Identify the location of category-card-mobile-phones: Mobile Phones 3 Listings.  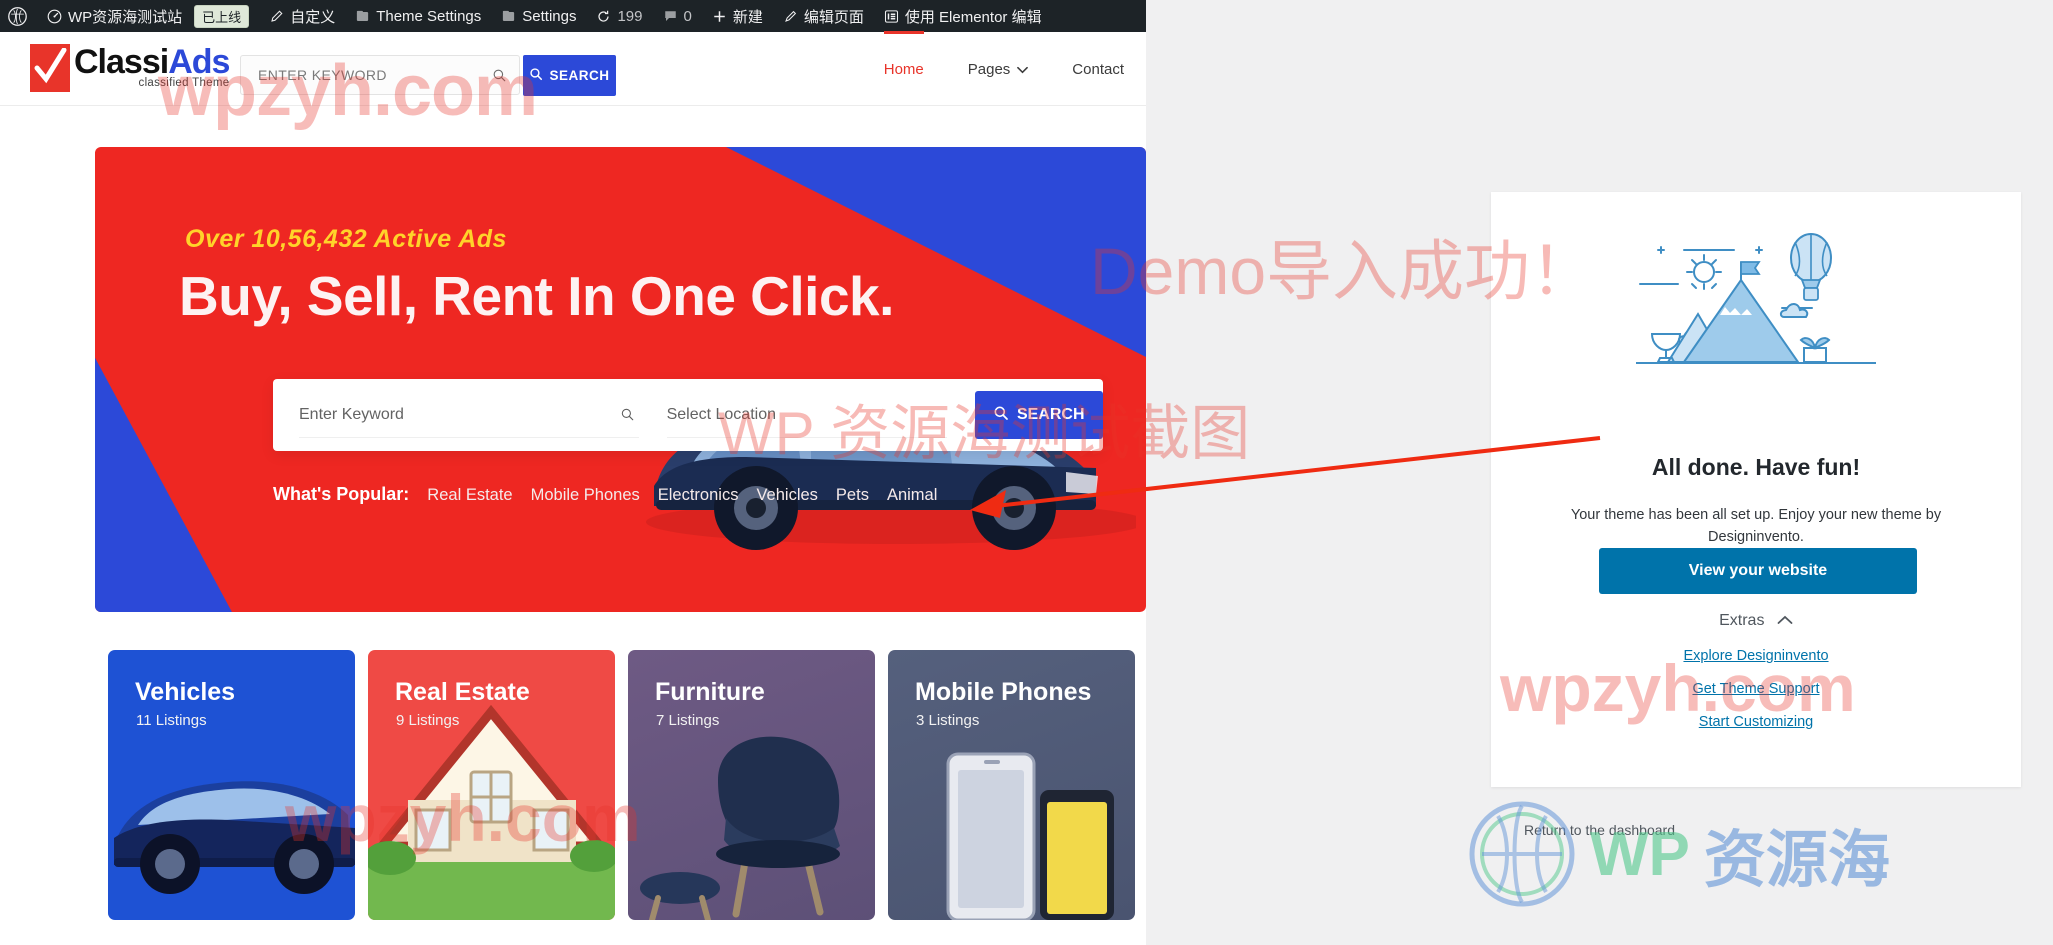
(1011, 785).